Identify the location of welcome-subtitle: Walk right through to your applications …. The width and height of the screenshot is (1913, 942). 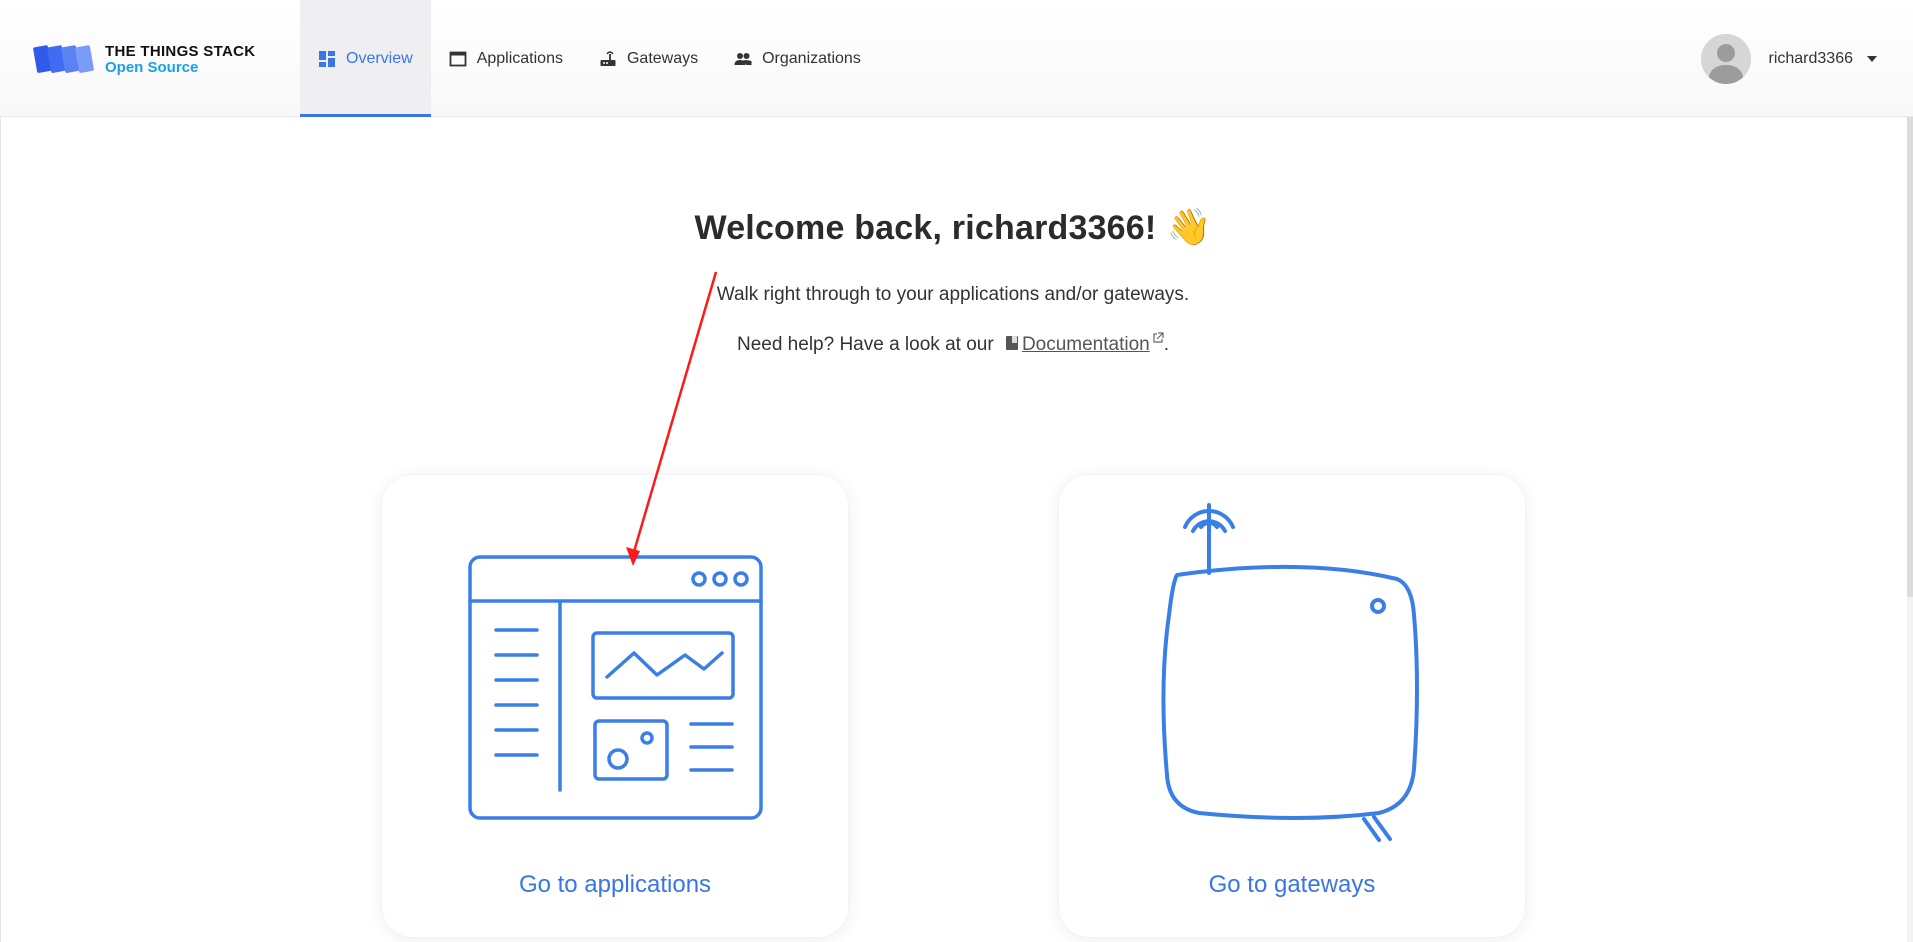
(953, 294).